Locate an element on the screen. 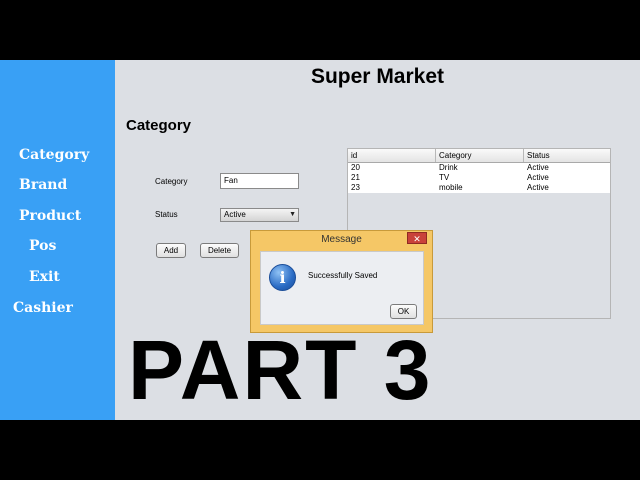 This screenshot has height=480, width=640. table-header: id Category Status is located at coordinates (479, 156).